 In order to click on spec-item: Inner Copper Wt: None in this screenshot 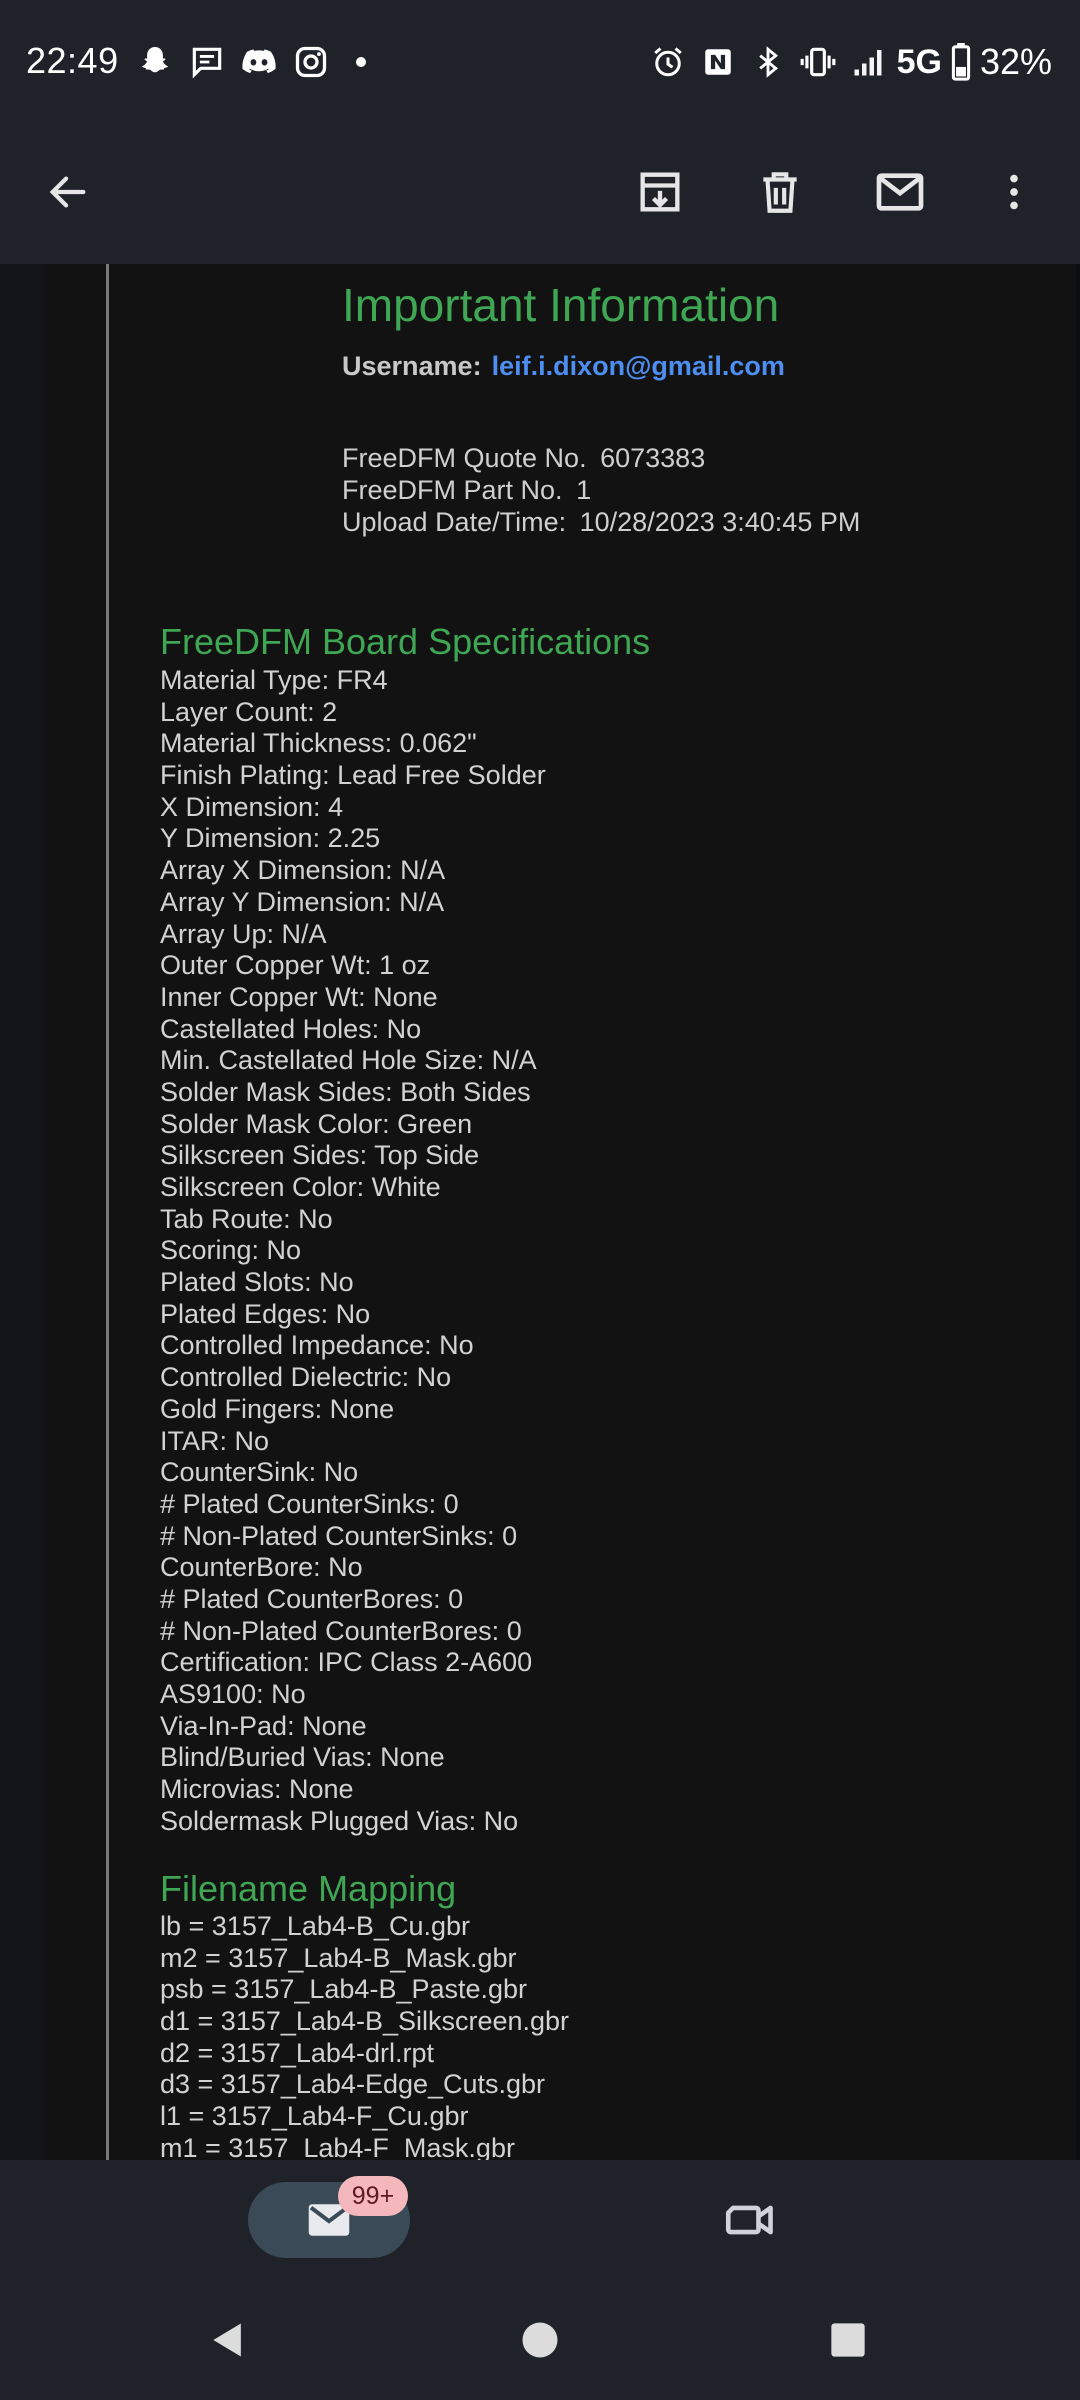, I will do `click(299, 996)`.